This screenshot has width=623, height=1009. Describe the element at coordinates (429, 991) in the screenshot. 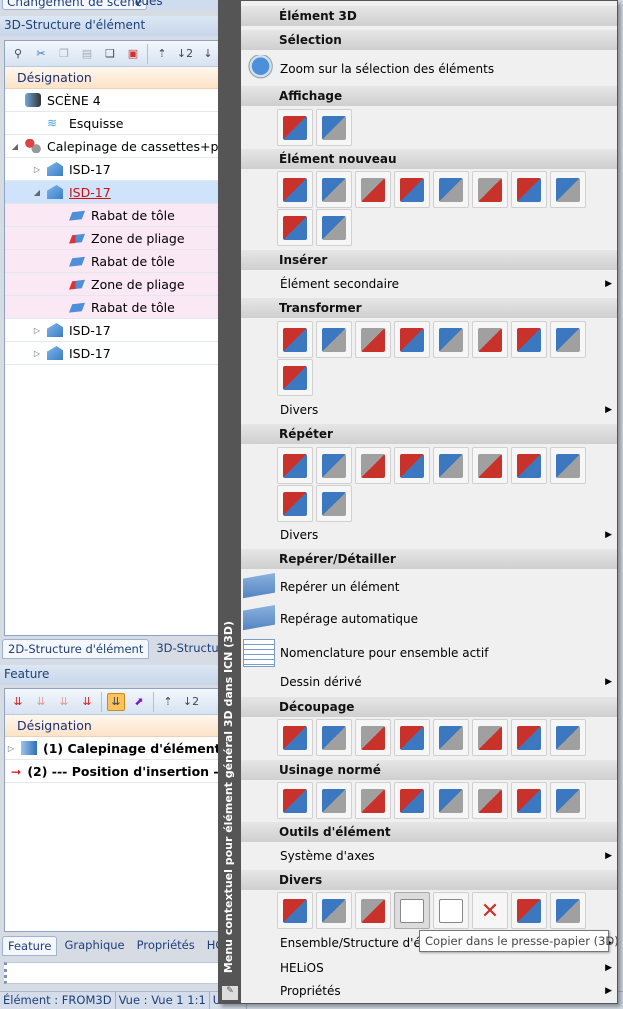

I see `menu-item-proprietes: Propriétés ▶` at that location.